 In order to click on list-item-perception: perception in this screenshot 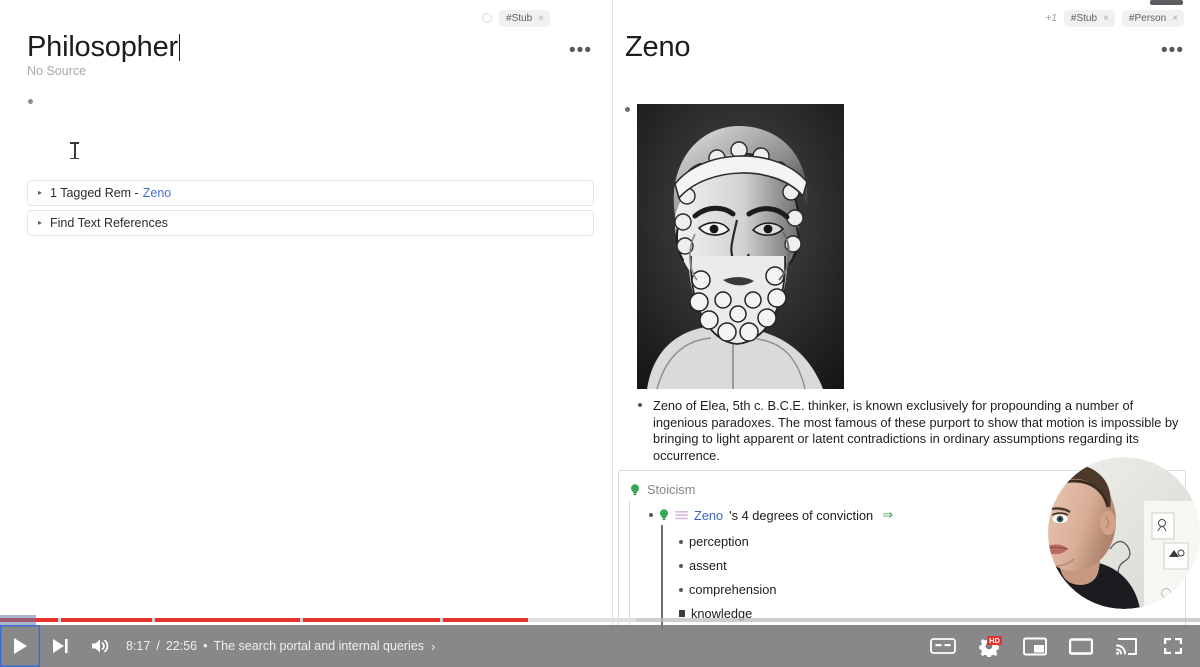, I will do `click(714, 541)`.